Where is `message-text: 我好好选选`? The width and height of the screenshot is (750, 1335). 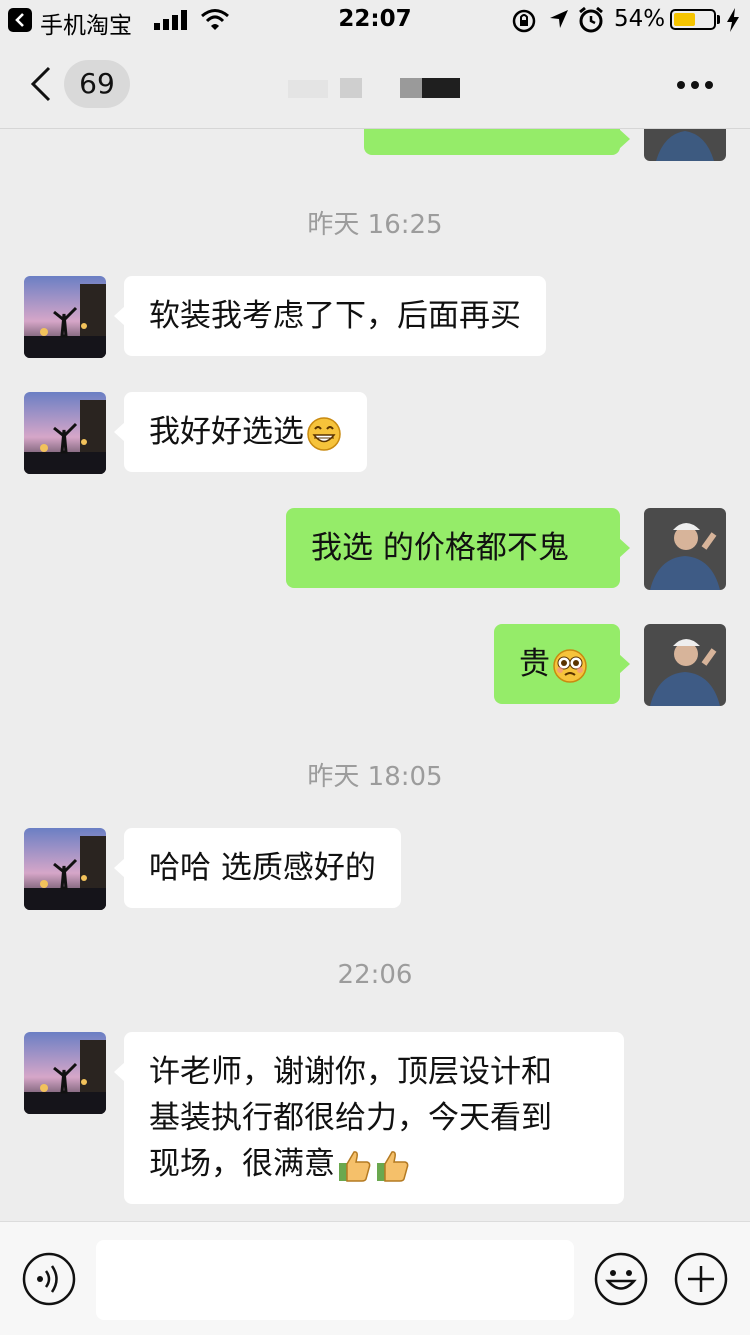 message-text: 我好好选选 is located at coordinates (226, 432).